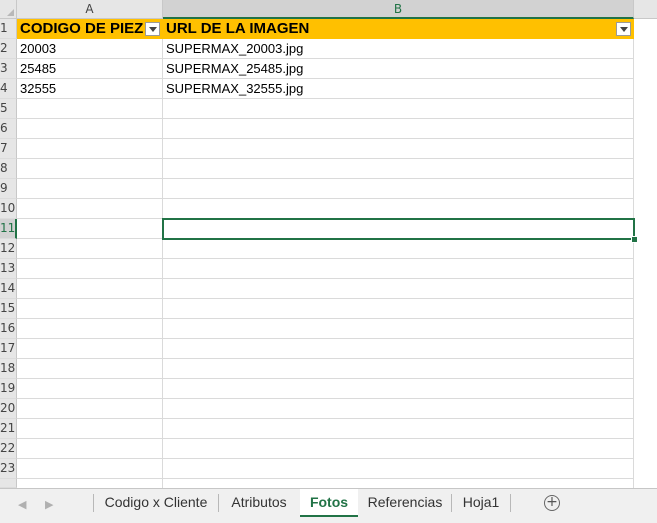 This screenshot has width=657, height=523. What do you see at coordinates (8, 389) in the screenshot?
I see `row-header: 19` at bounding box center [8, 389].